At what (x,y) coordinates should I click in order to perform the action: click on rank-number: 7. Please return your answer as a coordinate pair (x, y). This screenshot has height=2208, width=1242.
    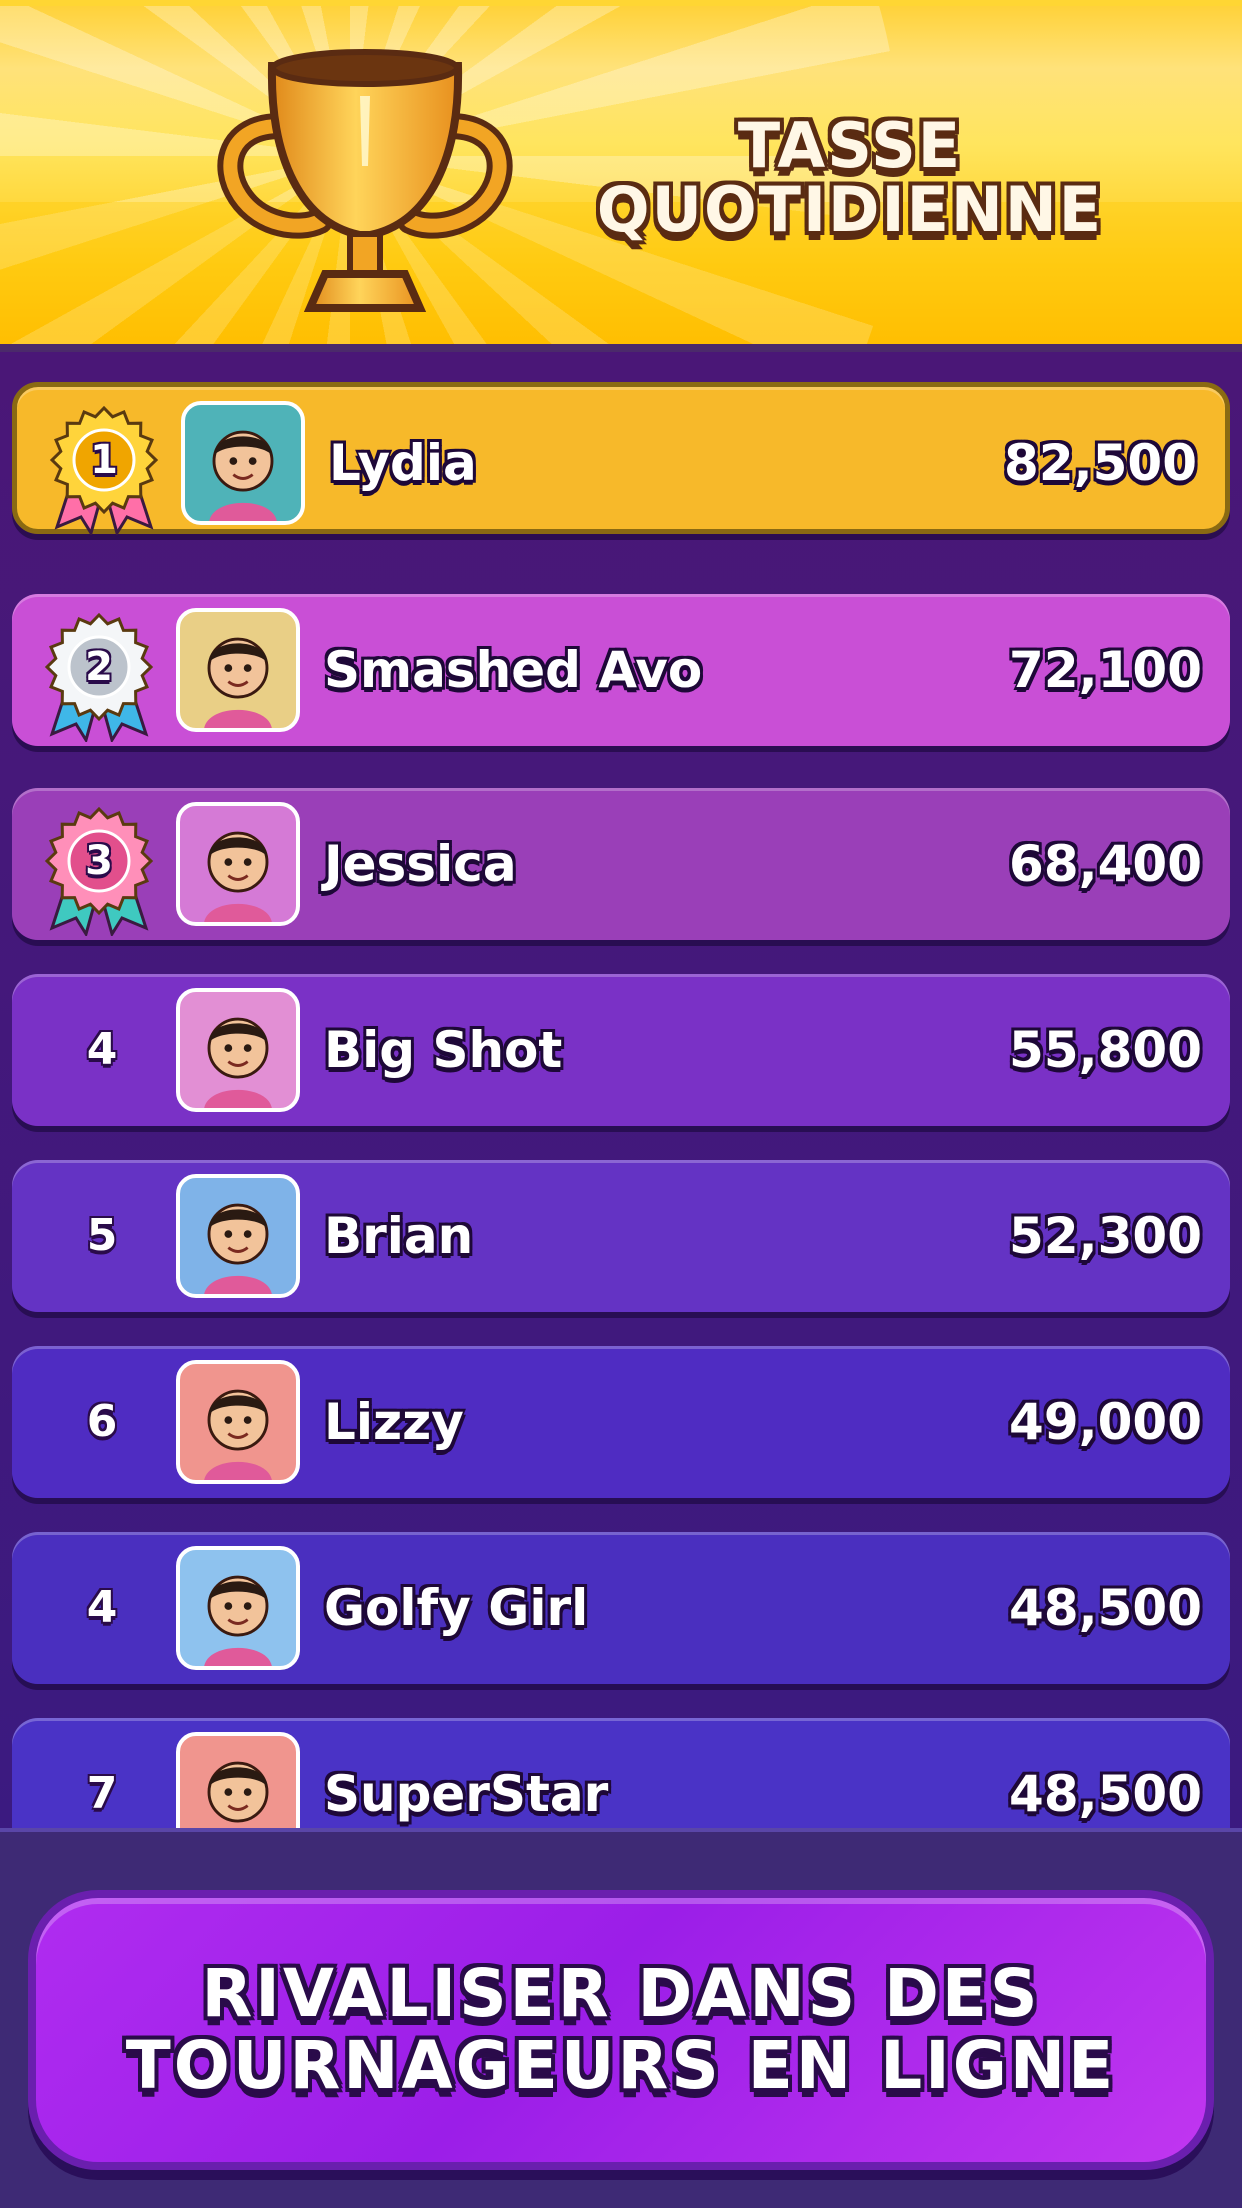
    Looking at the image, I should click on (102, 1793).